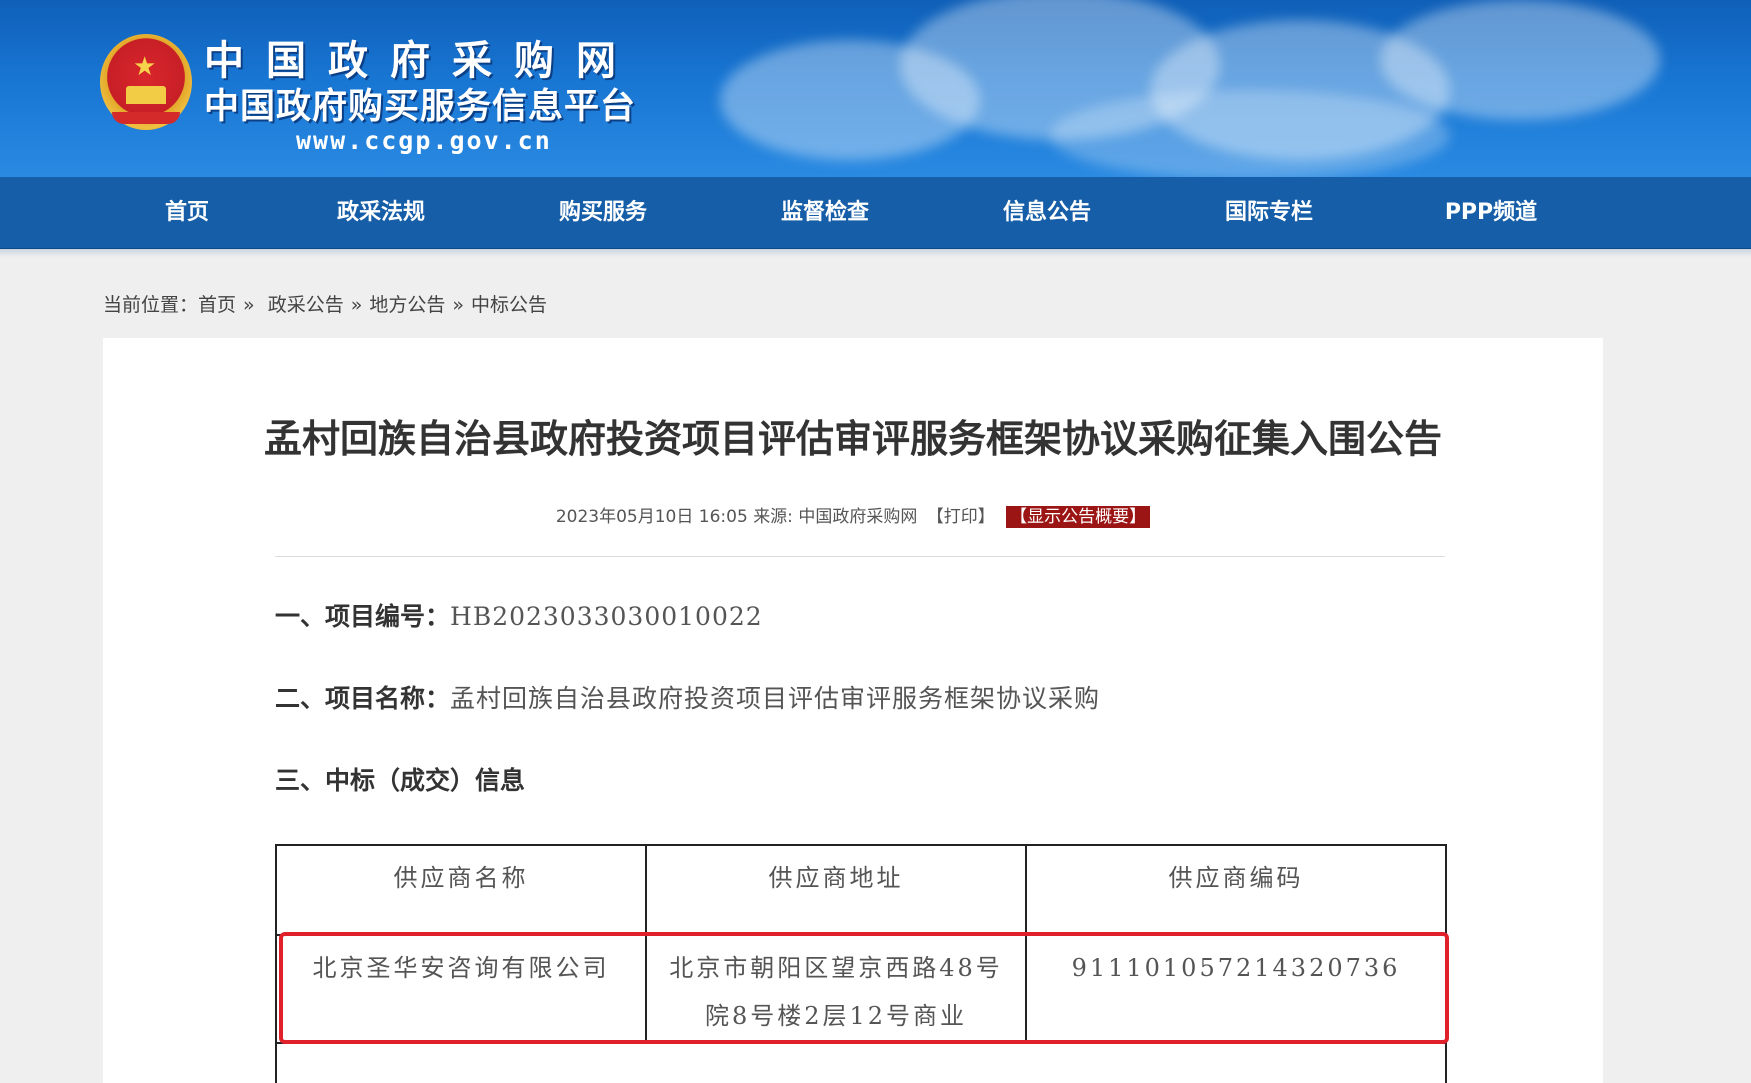 Image resolution: width=1751 pixels, height=1083 pixels. Describe the element at coordinates (1236, 878) in the screenshot. I see `table-header-supplier-code: 供应商编码` at that location.